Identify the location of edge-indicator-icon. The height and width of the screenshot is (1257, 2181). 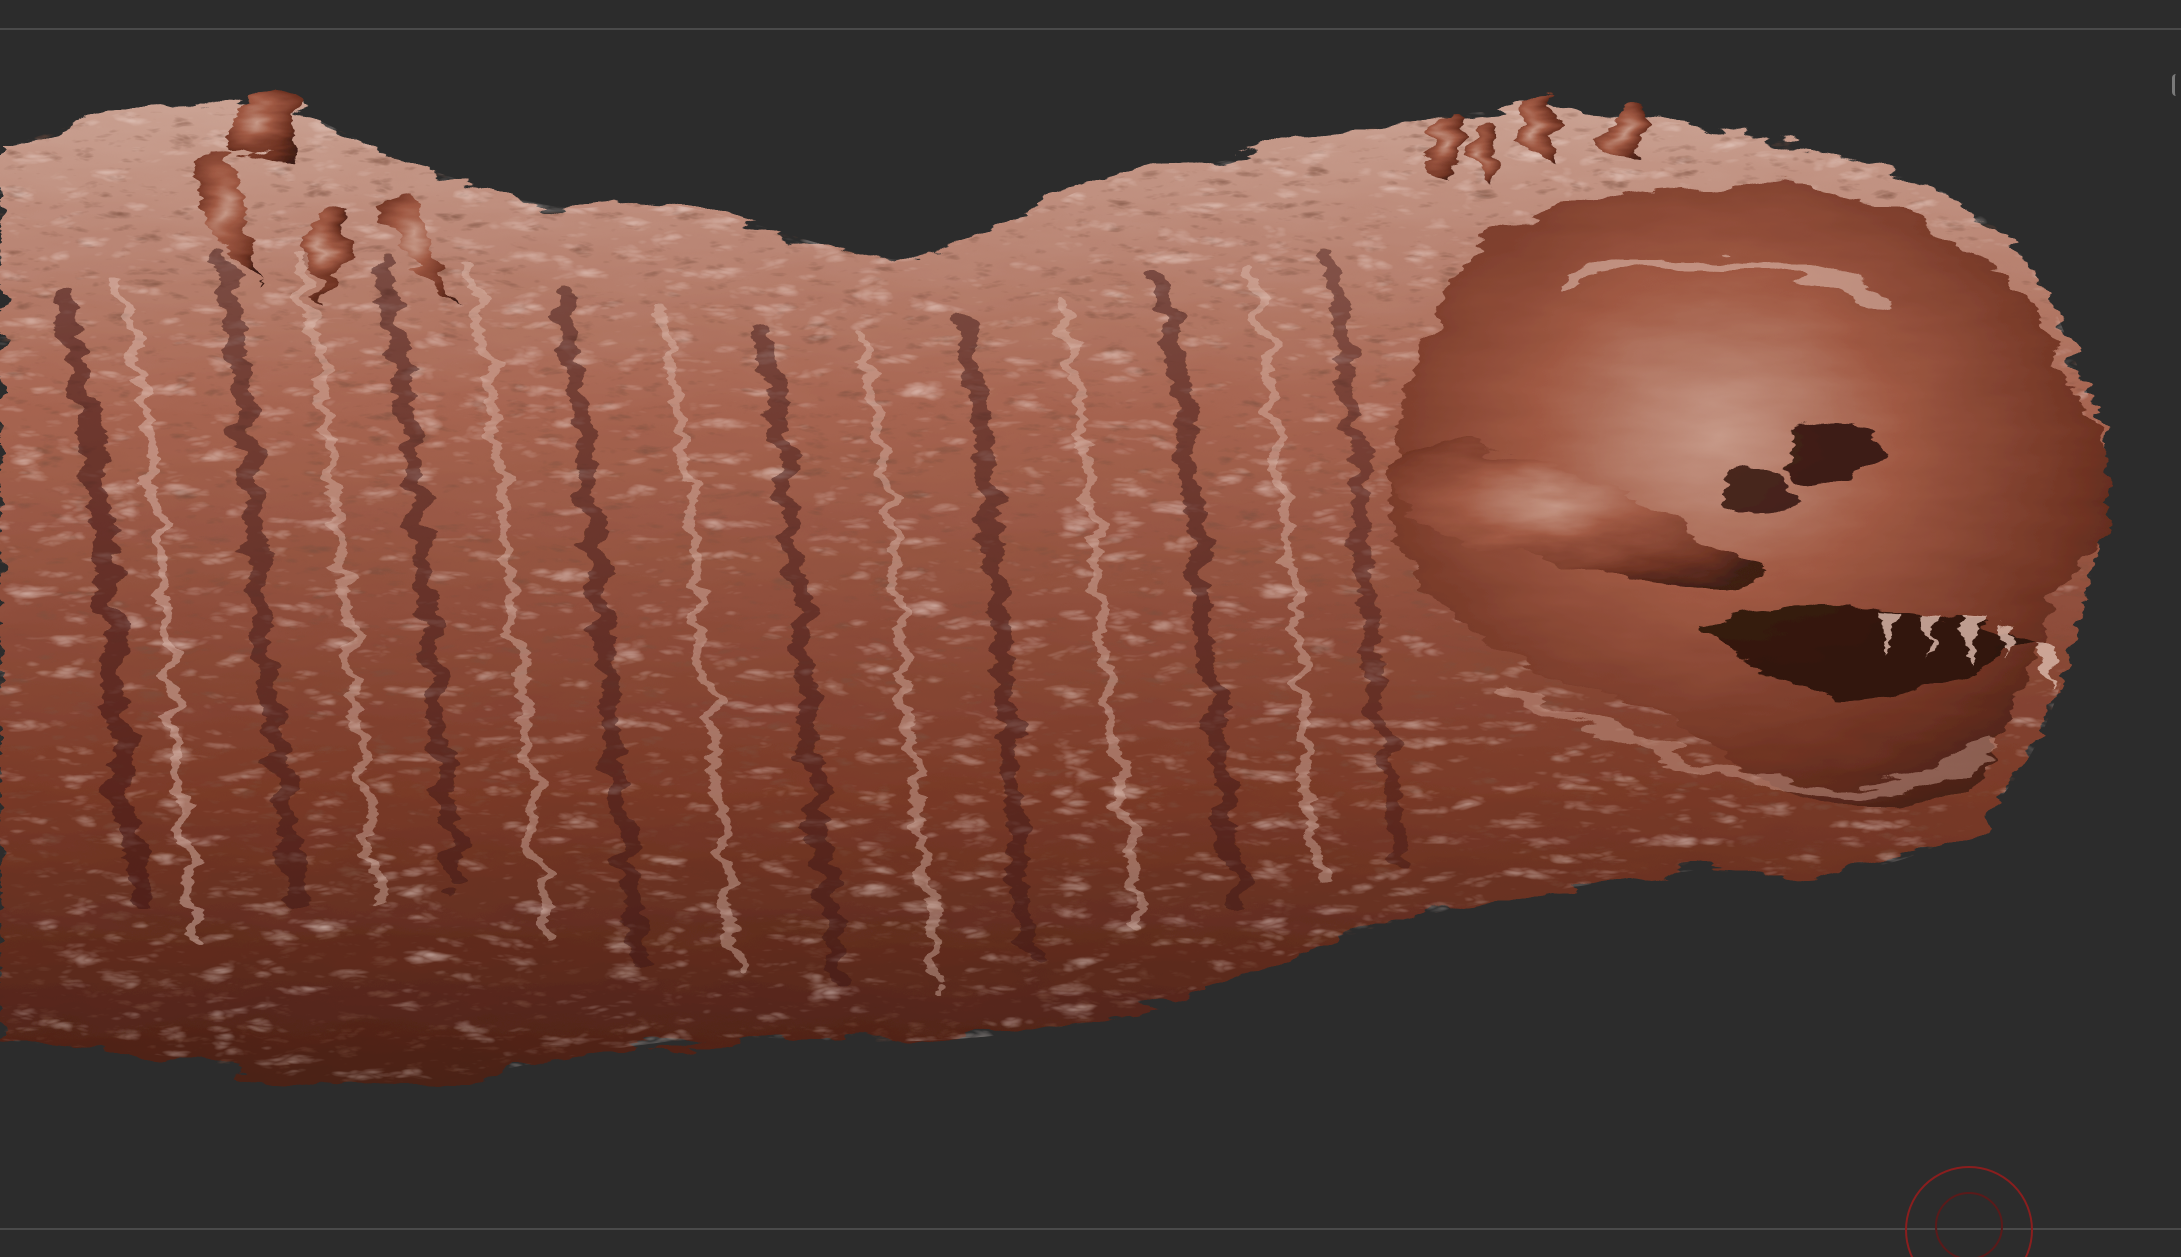
(2176, 85).